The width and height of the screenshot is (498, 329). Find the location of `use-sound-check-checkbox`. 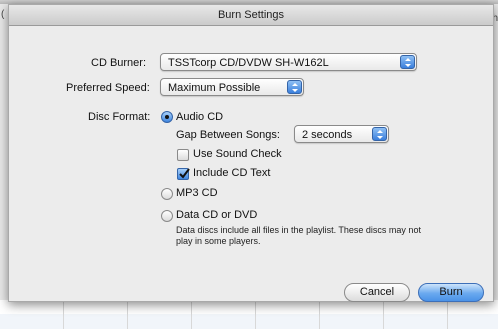

use-sound-check-checkbox is located at coordinates (183, 155).